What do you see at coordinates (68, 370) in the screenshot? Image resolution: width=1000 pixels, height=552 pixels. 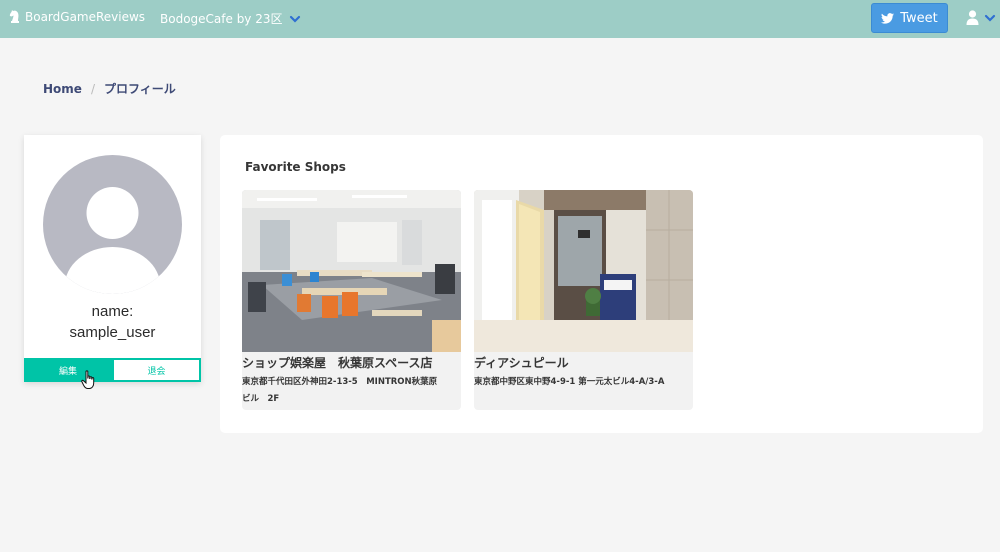 I see `edit-button: 編集` at bounding box center [68, 370].